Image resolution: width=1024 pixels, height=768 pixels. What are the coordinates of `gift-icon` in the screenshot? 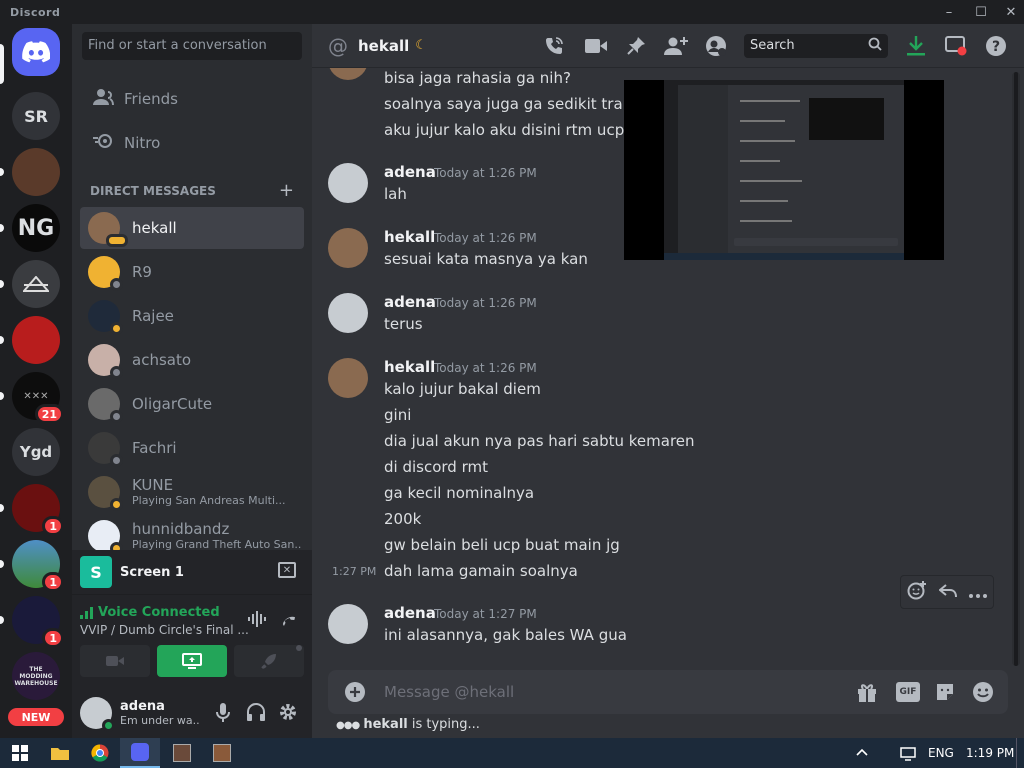 It's located at (867, 694).